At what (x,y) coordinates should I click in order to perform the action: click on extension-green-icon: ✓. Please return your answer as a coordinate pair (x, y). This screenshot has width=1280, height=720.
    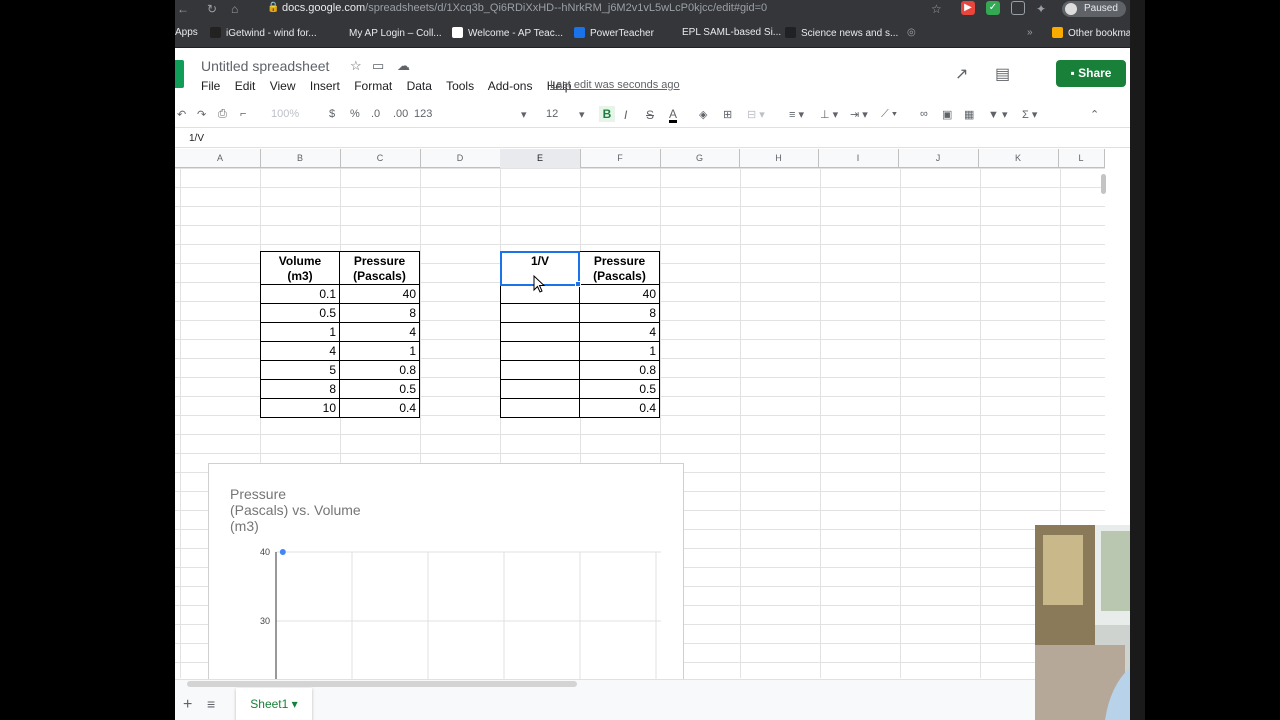
    Looking at the image, I should click on (993, 8).